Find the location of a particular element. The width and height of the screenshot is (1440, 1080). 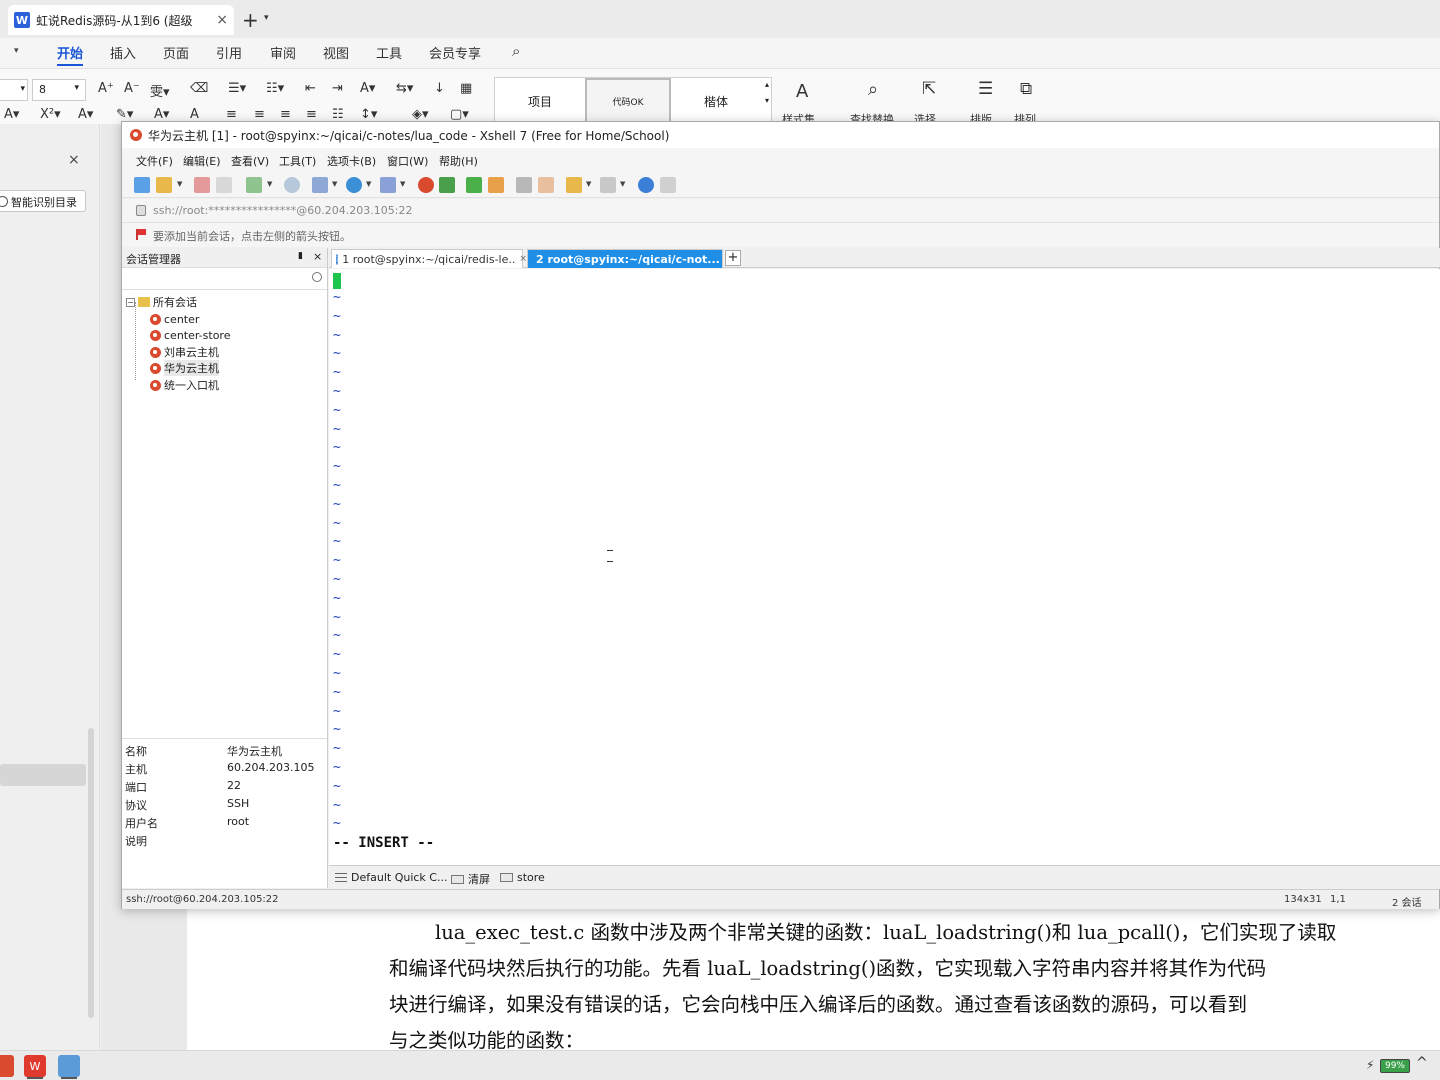

lock-icon is located at coordinates (496, 185).